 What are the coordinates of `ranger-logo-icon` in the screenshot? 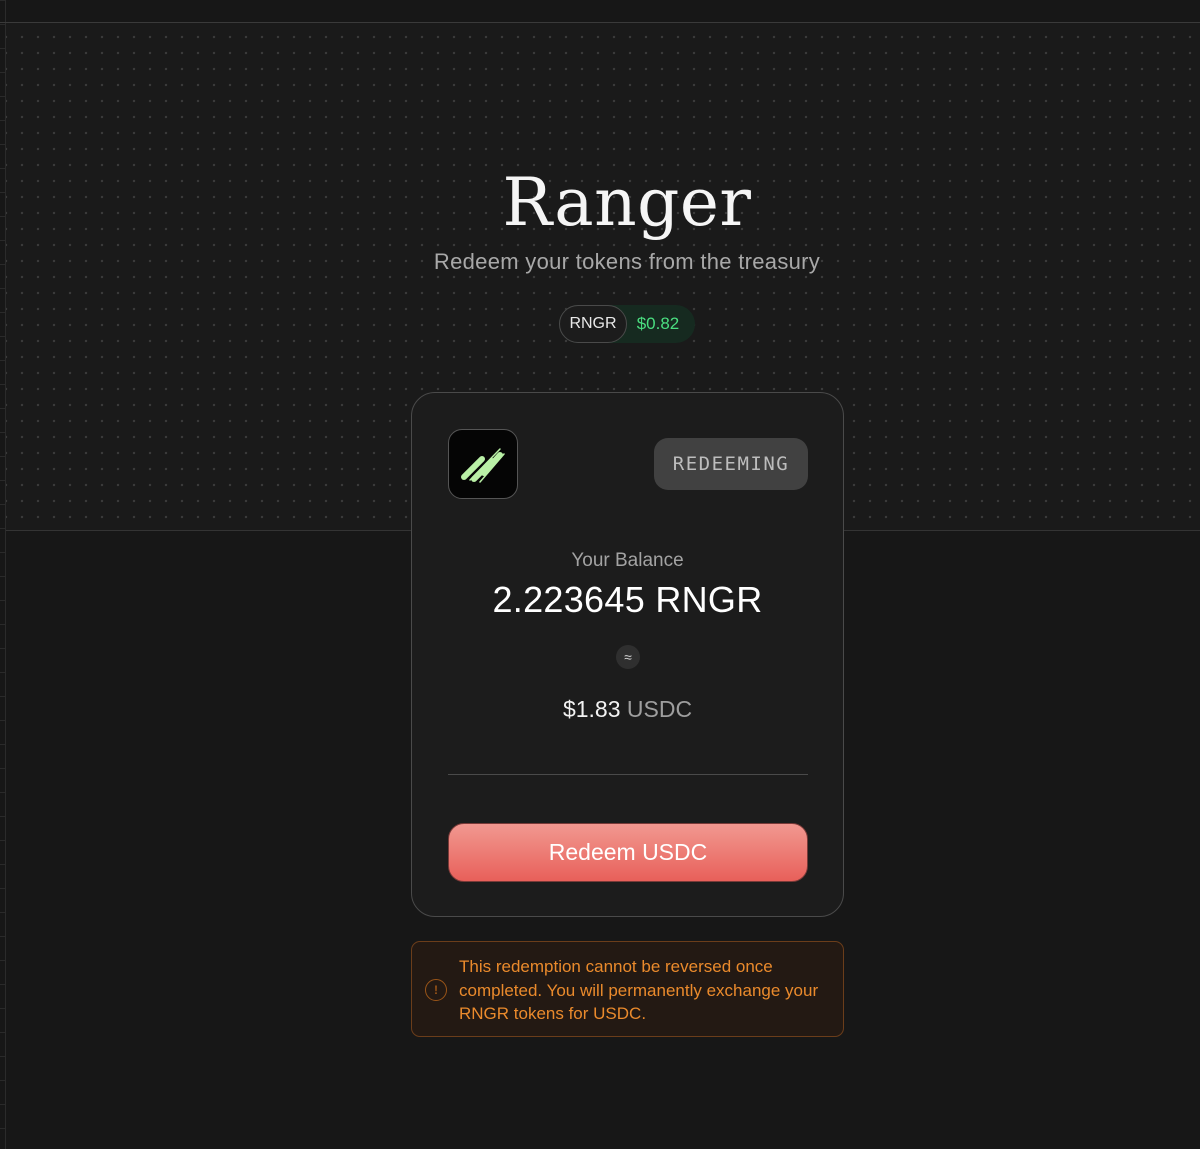 It's located at (483, 464).